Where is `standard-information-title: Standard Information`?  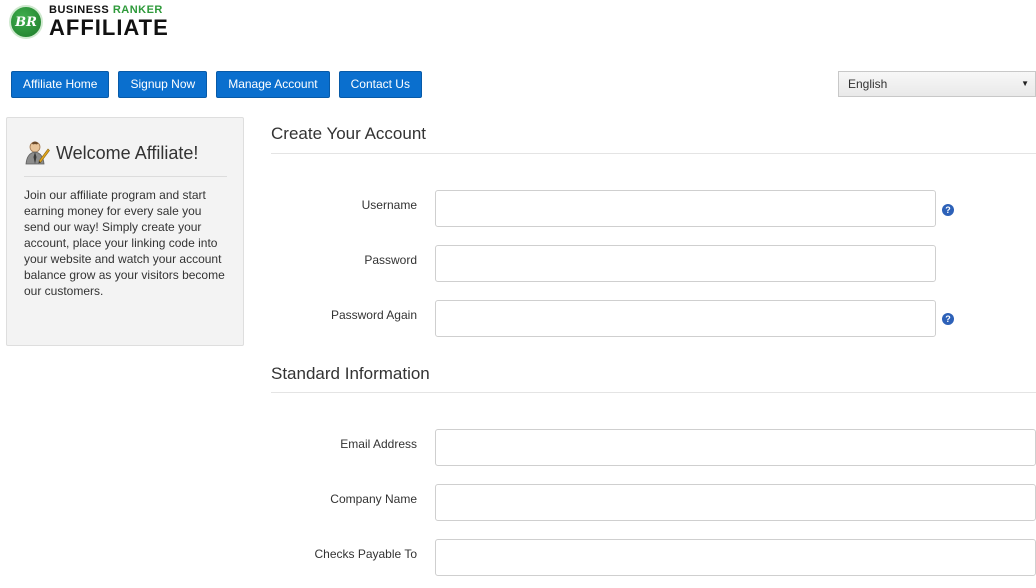 standard-information-title: Standard Information is located at coordinates (350, 373).